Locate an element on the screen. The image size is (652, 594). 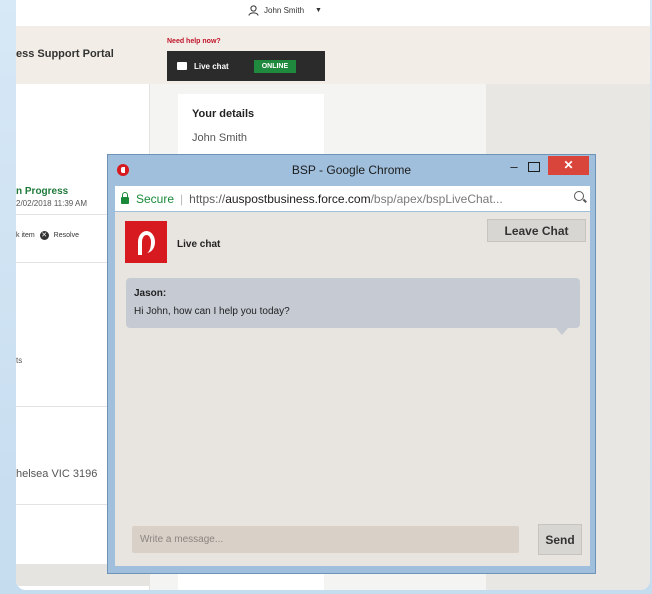
leave-chat-button: Leave Chat is located at coordinates (536, 230).